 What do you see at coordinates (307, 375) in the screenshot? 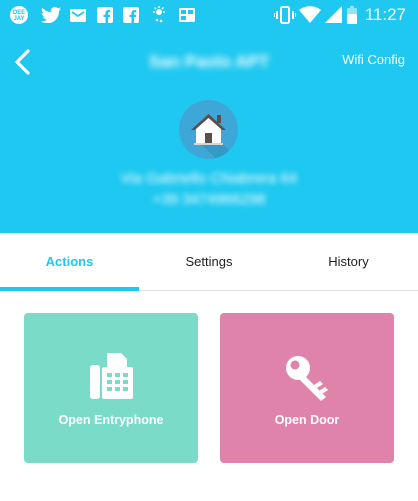
I see `key-icon` at bounding box center [307, 375].